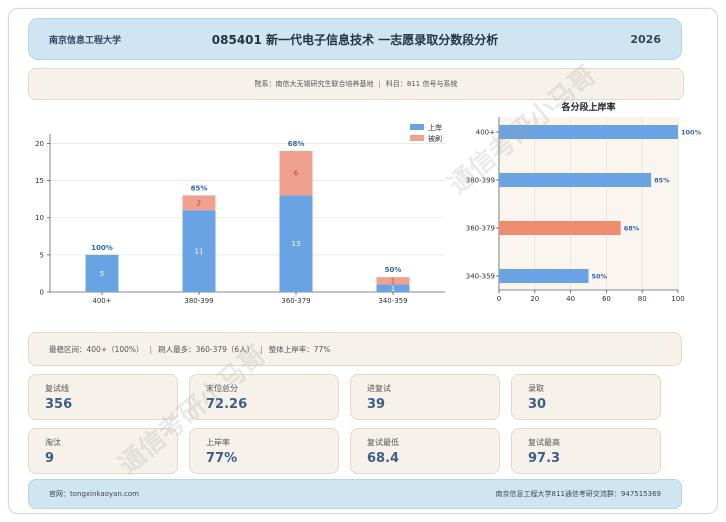 Image resolution: width=726 pixels, height=522 pixels. What do you see at coordinates (536, 388) in the screenshot?
I see `stat-label: 录取` at bounding box center [536, 388].